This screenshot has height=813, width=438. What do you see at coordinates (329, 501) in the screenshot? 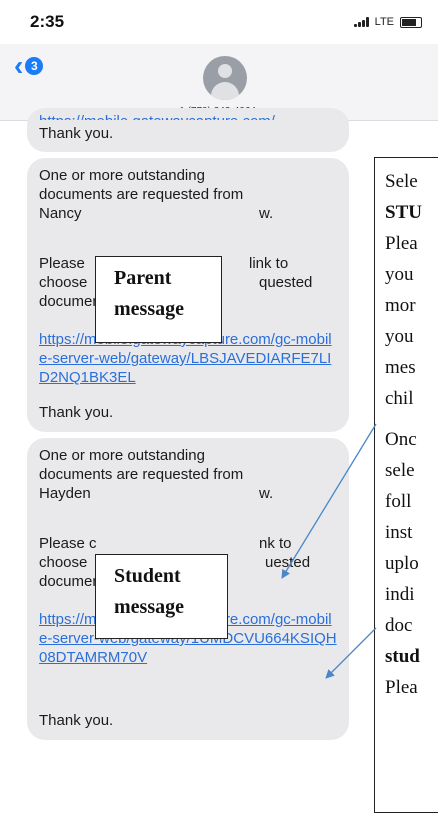
I see `arrow-to-student-upper` at bounding box center [329, 501].